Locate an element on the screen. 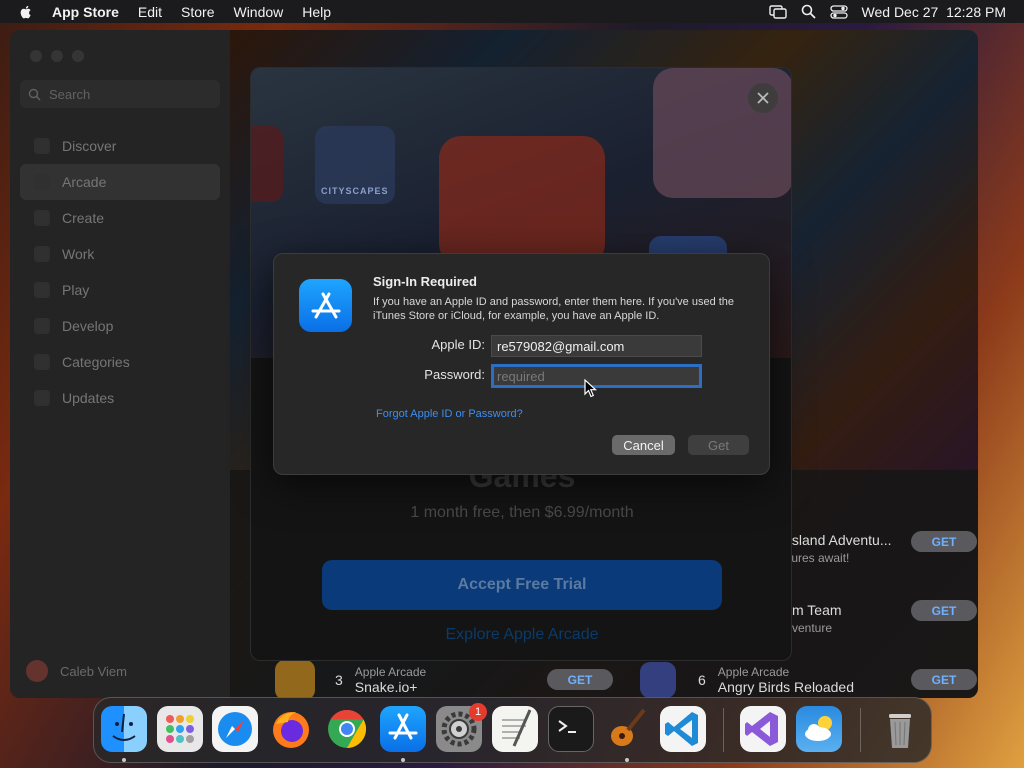 The width and height of the screenshot is (1024, 768). dock-terminal is located at coordinates (571, 729).